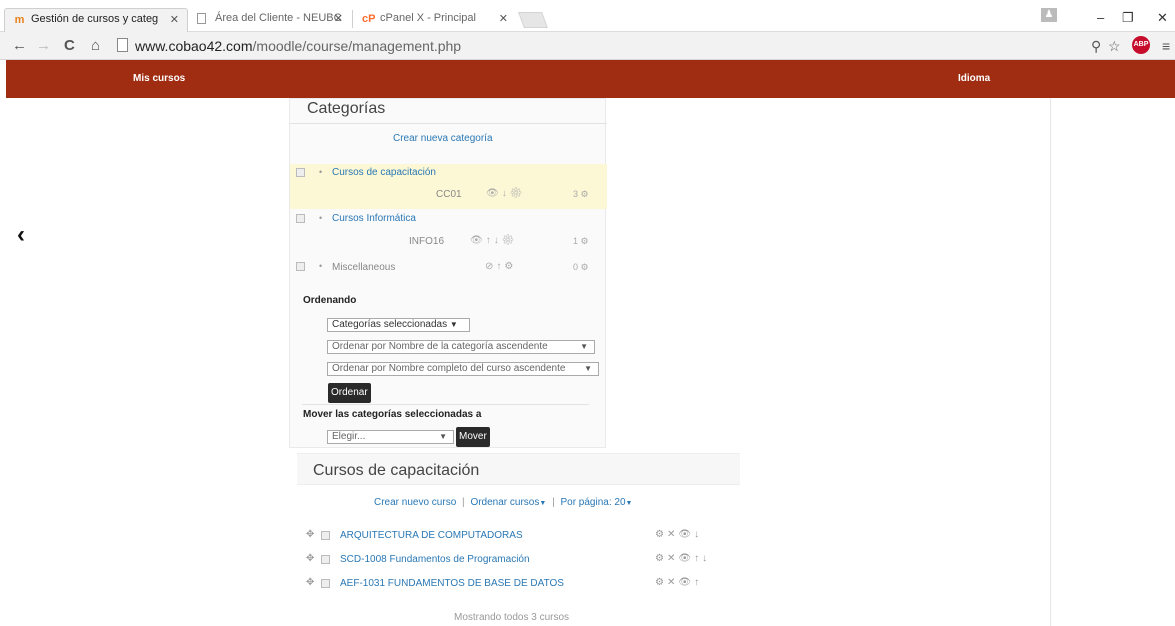 The height and width of the screenshot is (626, 1175). I want to click on browser-tab: cP cPanel X - Principal ✕, so click(435, 20).